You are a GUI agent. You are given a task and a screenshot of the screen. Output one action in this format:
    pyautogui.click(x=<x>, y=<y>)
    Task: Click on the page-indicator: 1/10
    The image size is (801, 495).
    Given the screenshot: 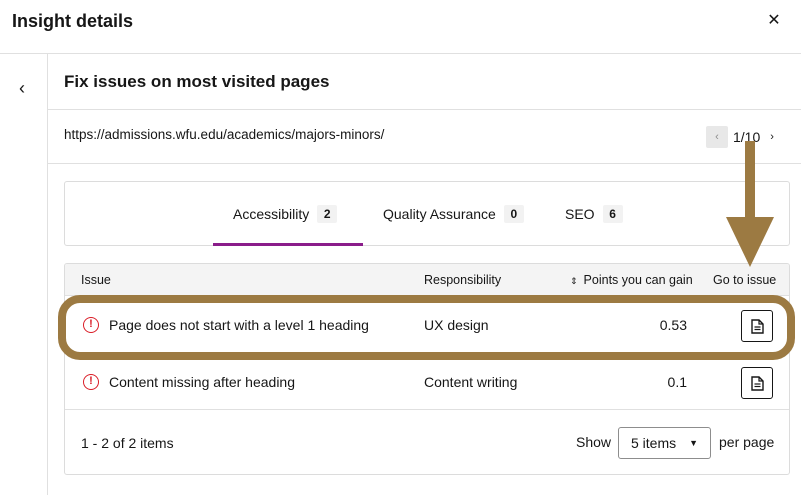 What is the action you would take?
    pyautogui.click(x=747, y=137)
    